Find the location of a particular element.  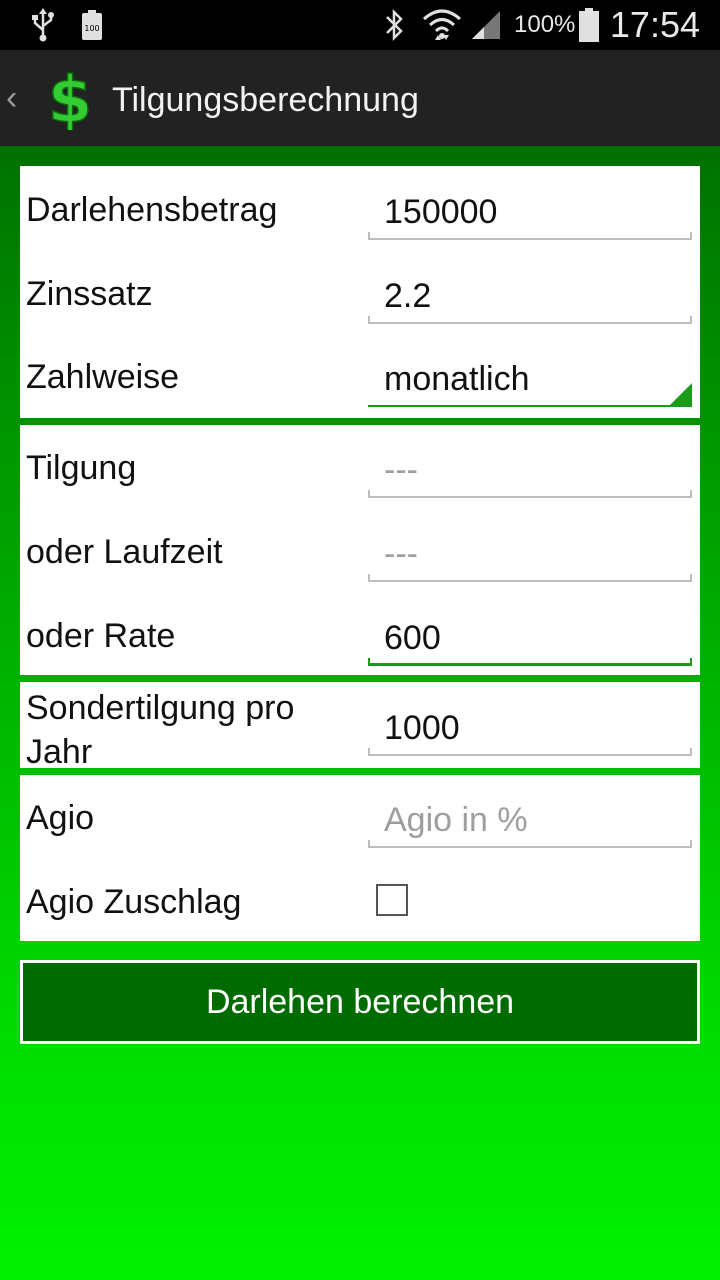

status-bar: 100 100% 17:54 is located at coordinates (360, 25).